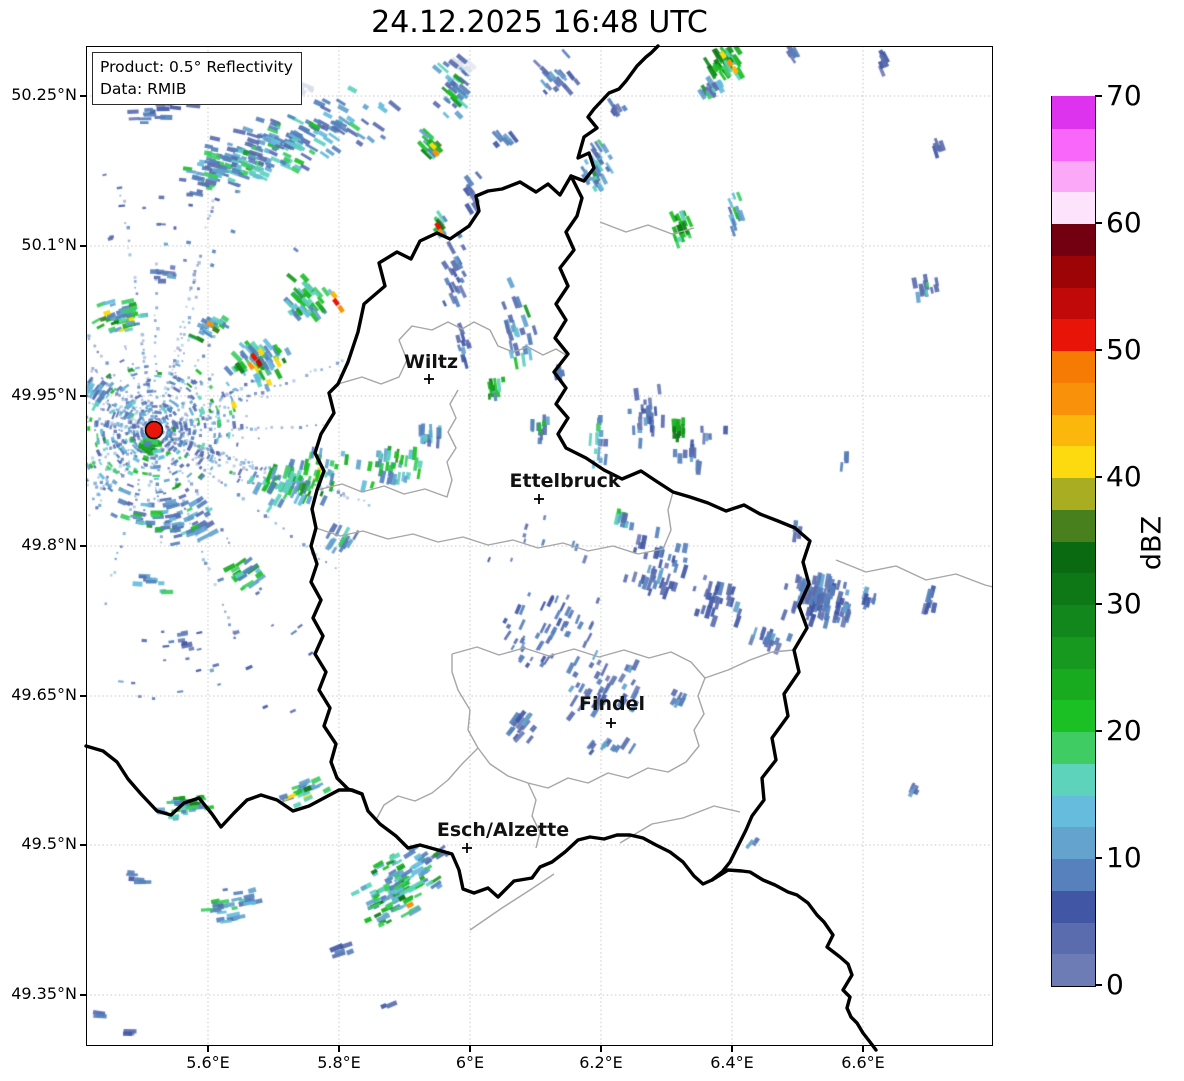 Image resolution: width=1184 pixels, height=1081 pixels. I want to click on x-tick-label: 6°E, so click(470, 1062).